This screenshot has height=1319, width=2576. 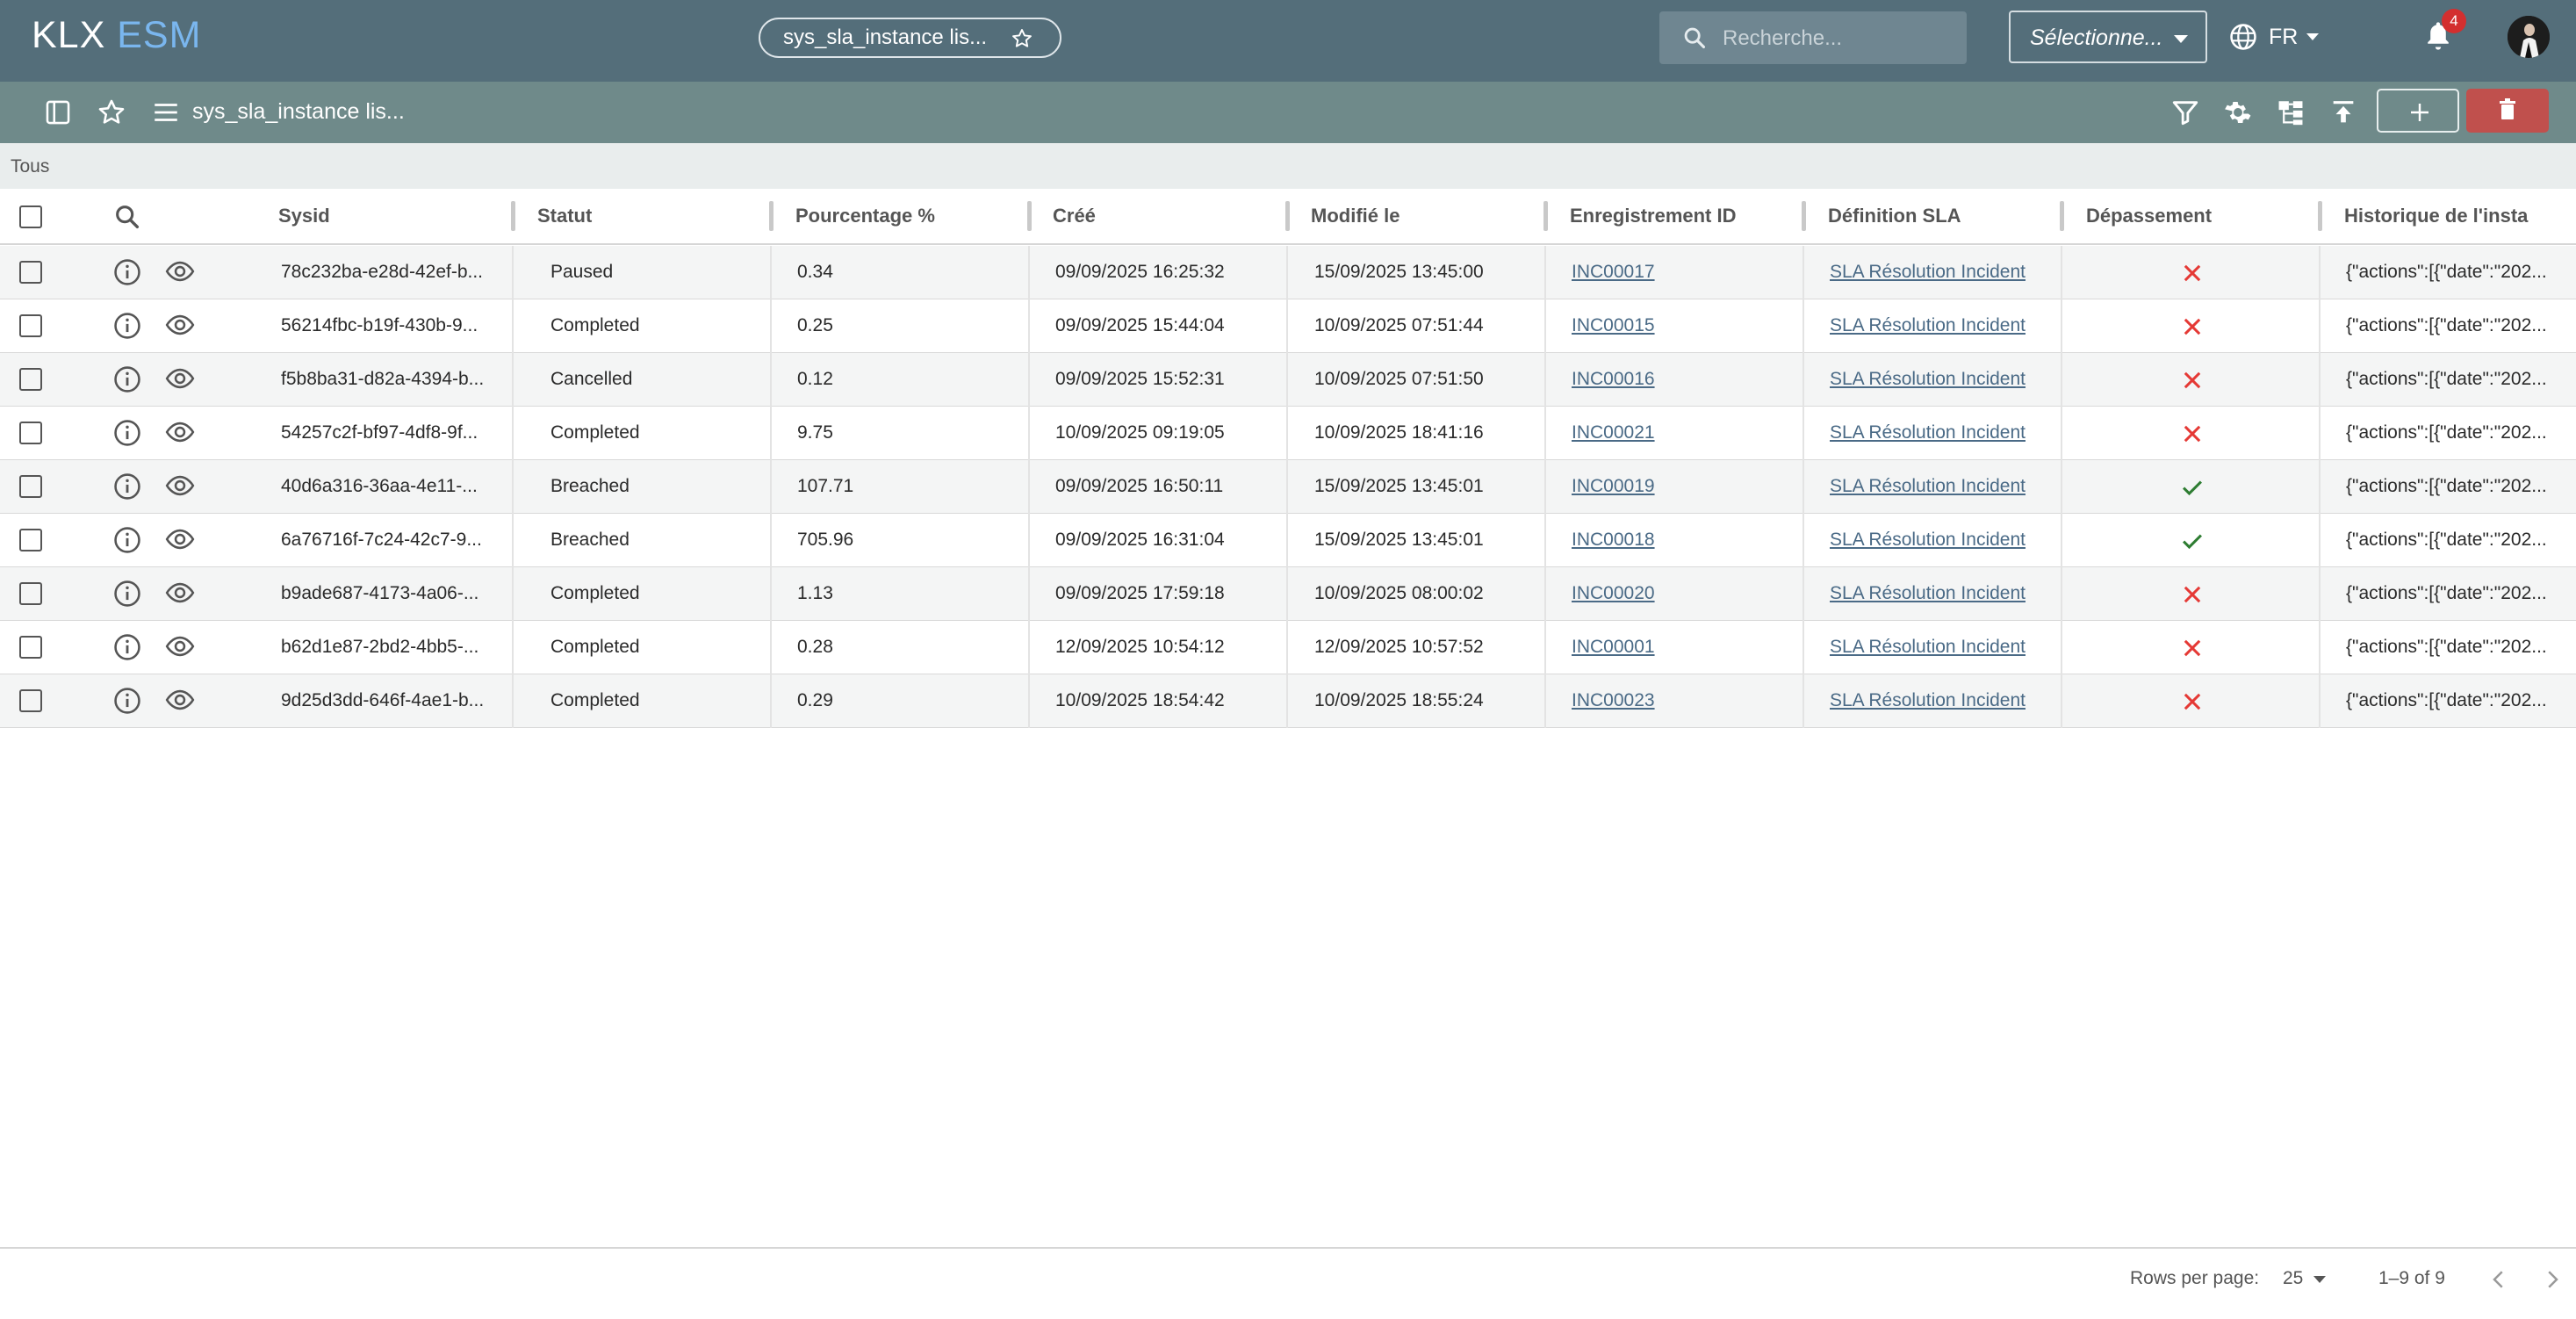 What do you see at coordinates (2185, 112) in the screenshot?
I see `filter-icon` at bounding box center [2185, 112].